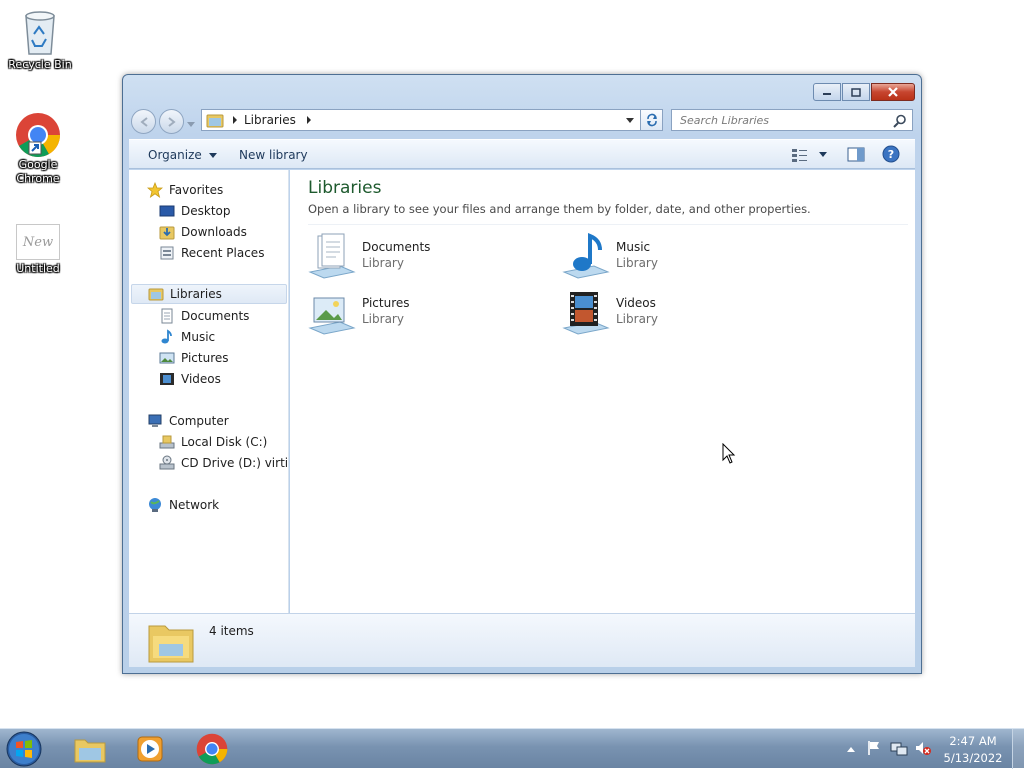  Describe the element at coordinates (608, 224) in the screenshot. I see `divider` at that location.